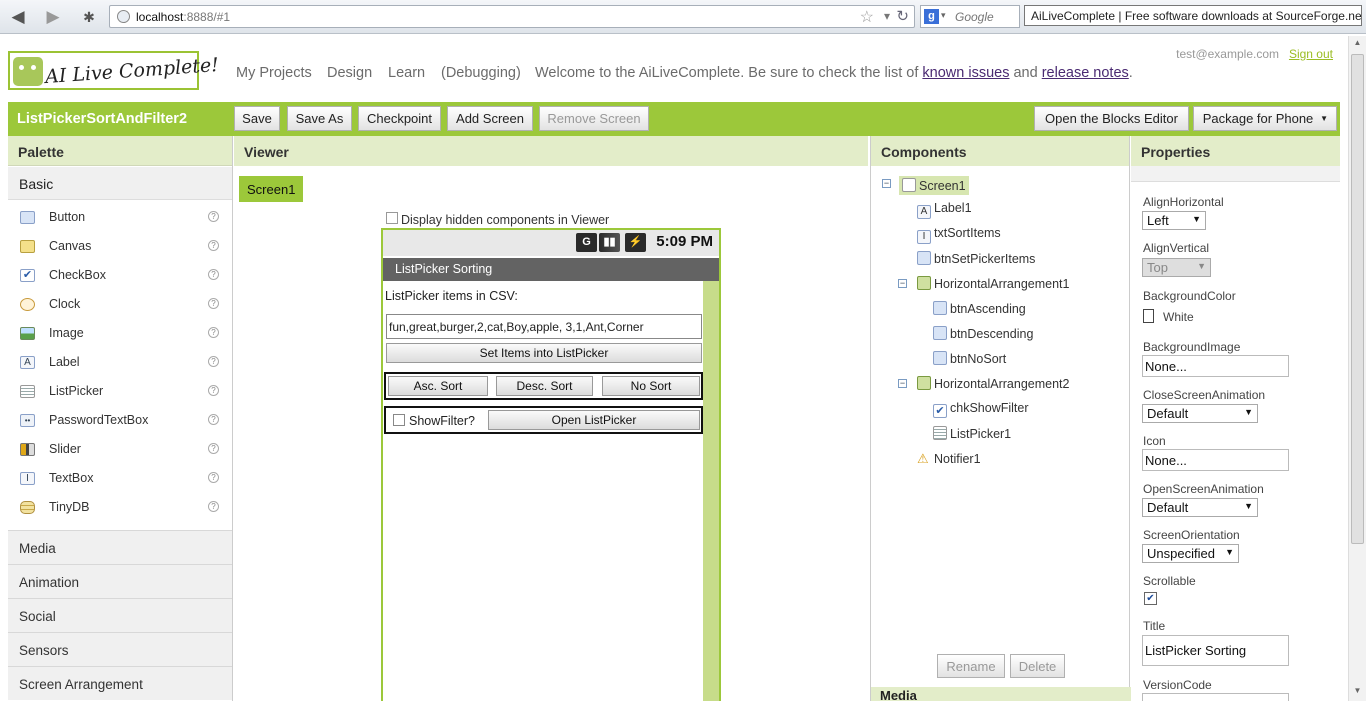 This screenshot has width=1366, height=701. I want to click on palette-item-button: Button ?, so click(120, 217).